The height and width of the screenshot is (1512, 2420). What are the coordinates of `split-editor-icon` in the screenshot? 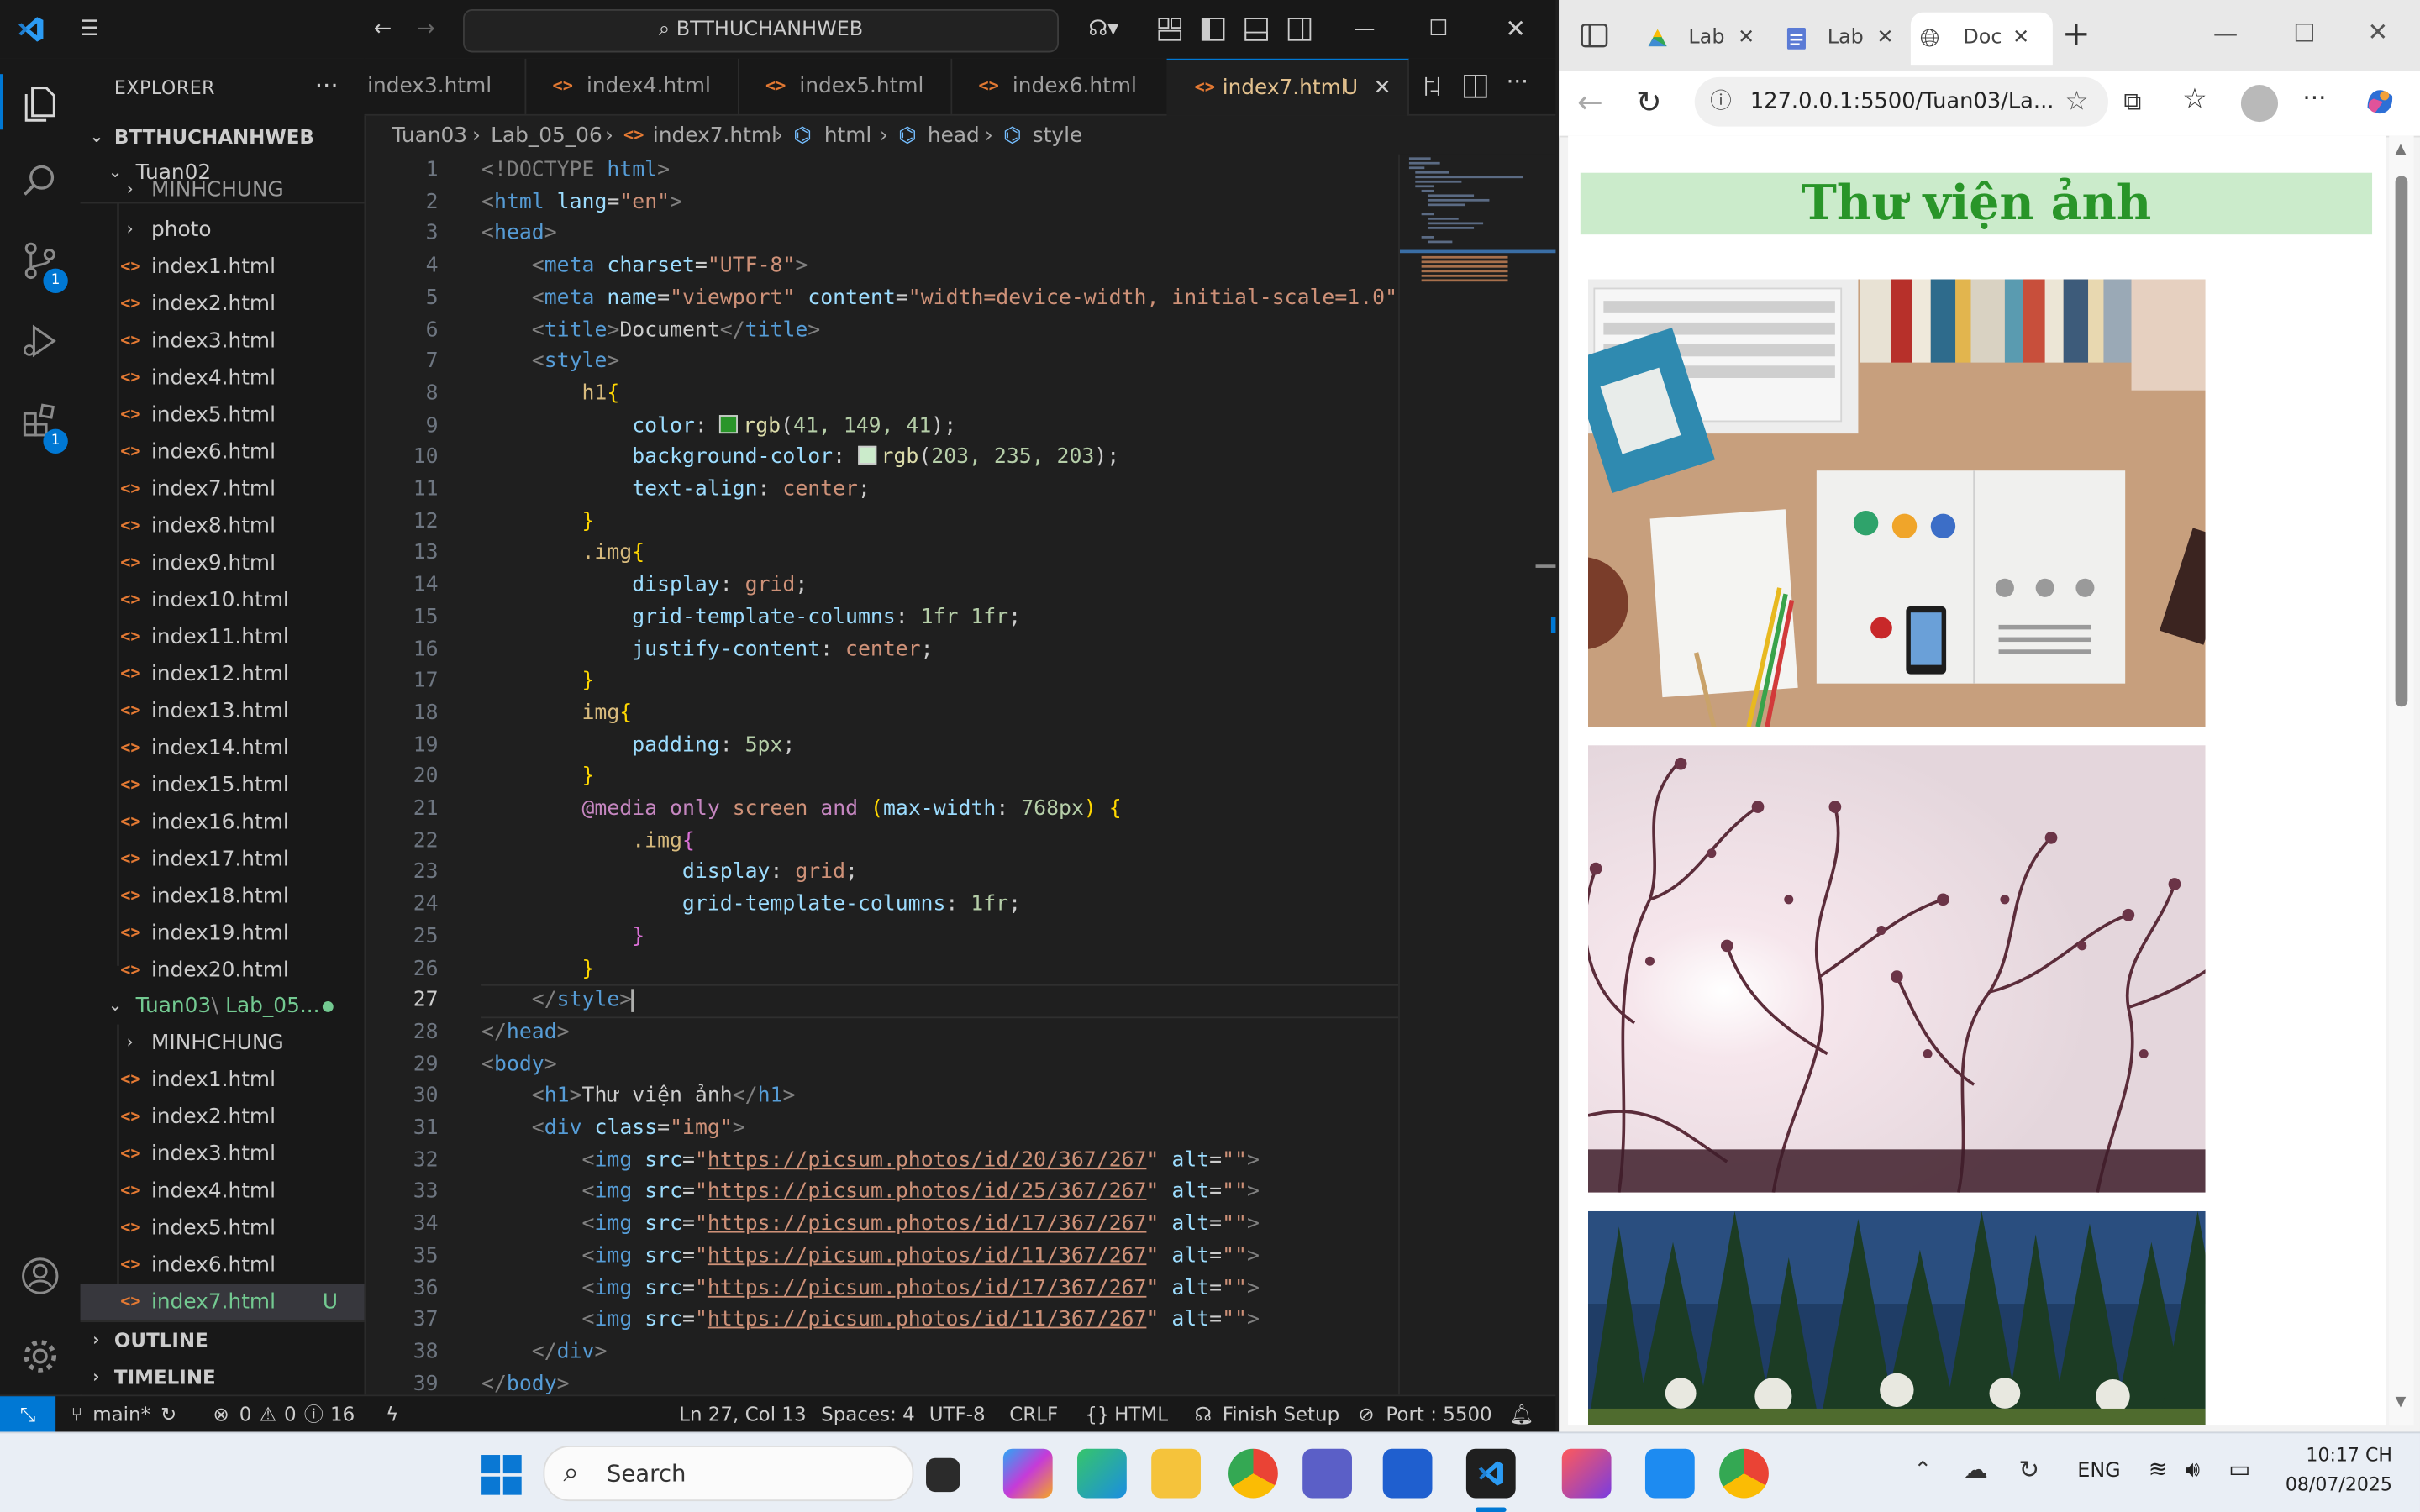 It's located at (1475, 86).